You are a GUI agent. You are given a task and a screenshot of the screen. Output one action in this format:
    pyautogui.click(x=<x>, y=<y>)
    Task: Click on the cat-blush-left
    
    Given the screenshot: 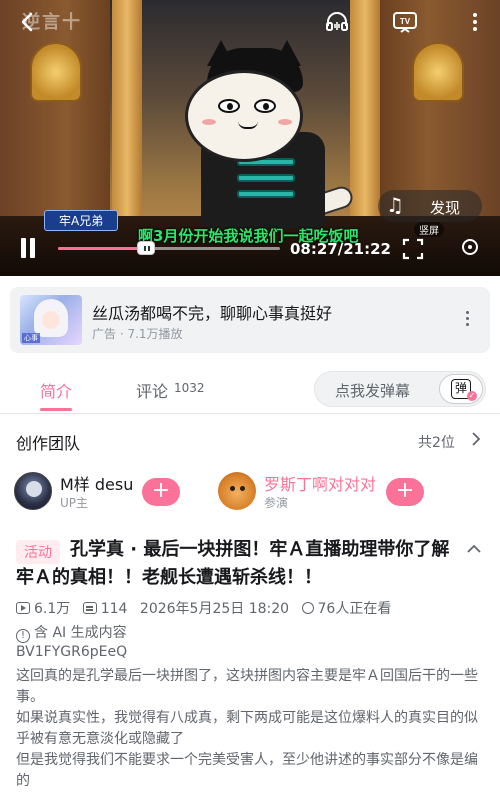 What is the action you would take?
    pyautogui.click(x=209, y=122)
    